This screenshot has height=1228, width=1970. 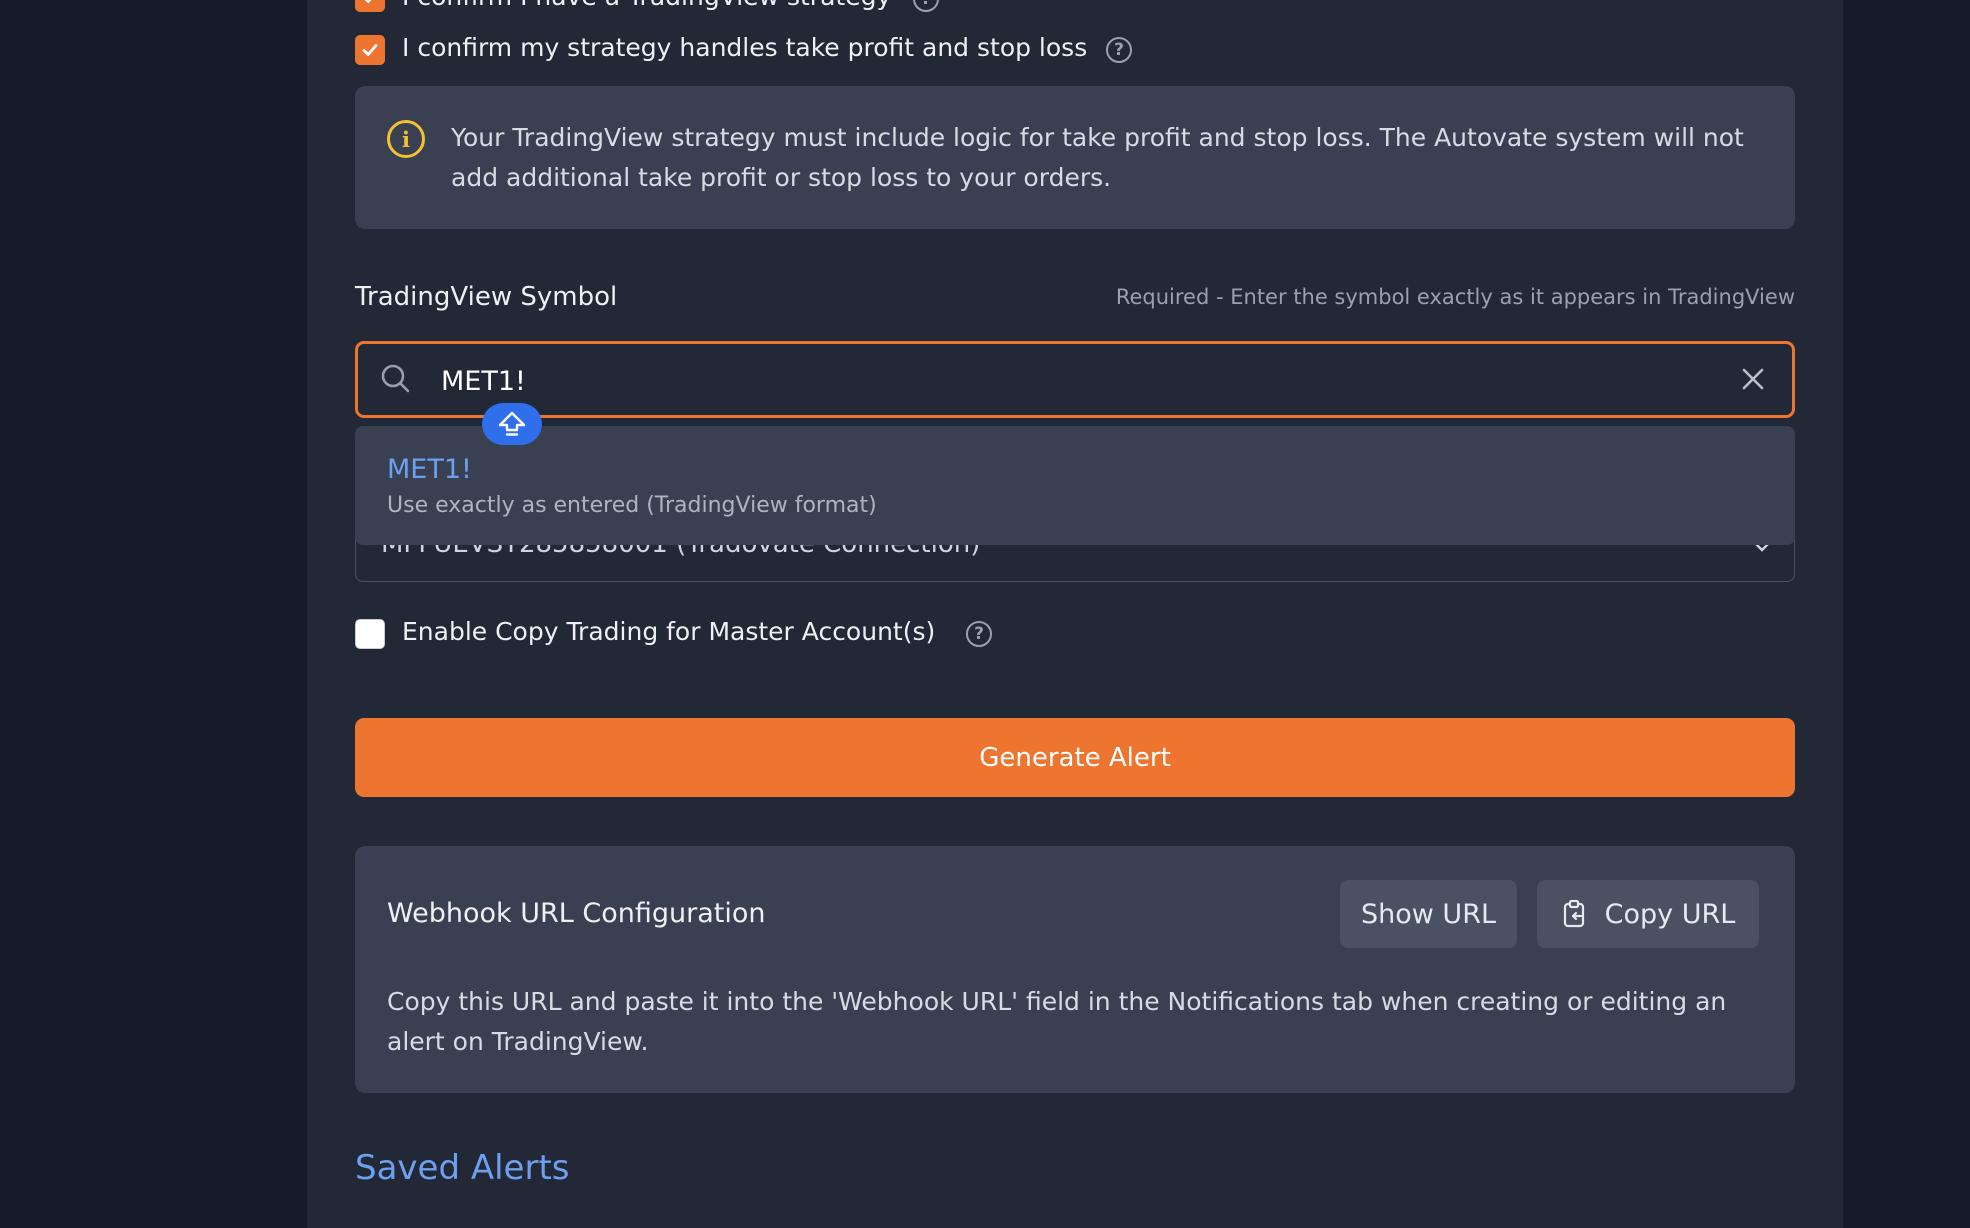 I want to click on suggestion-title: MET1!, so click(x=429, y=469).